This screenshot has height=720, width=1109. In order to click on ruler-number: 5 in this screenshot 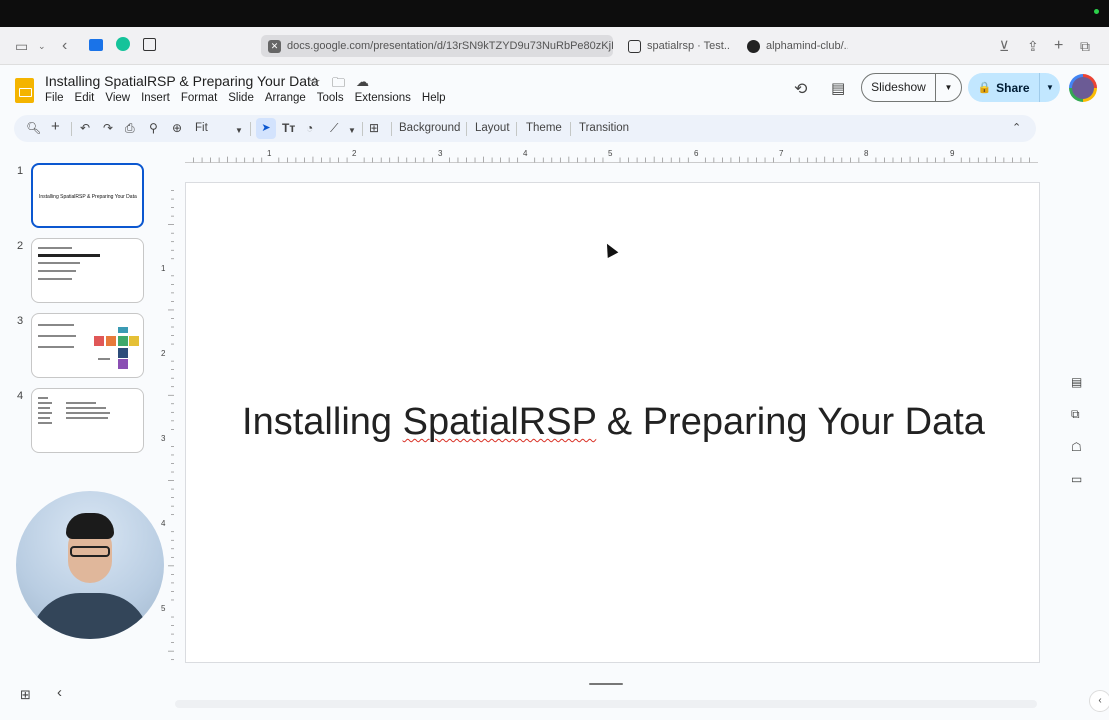, I will do `click(610, 153)`.